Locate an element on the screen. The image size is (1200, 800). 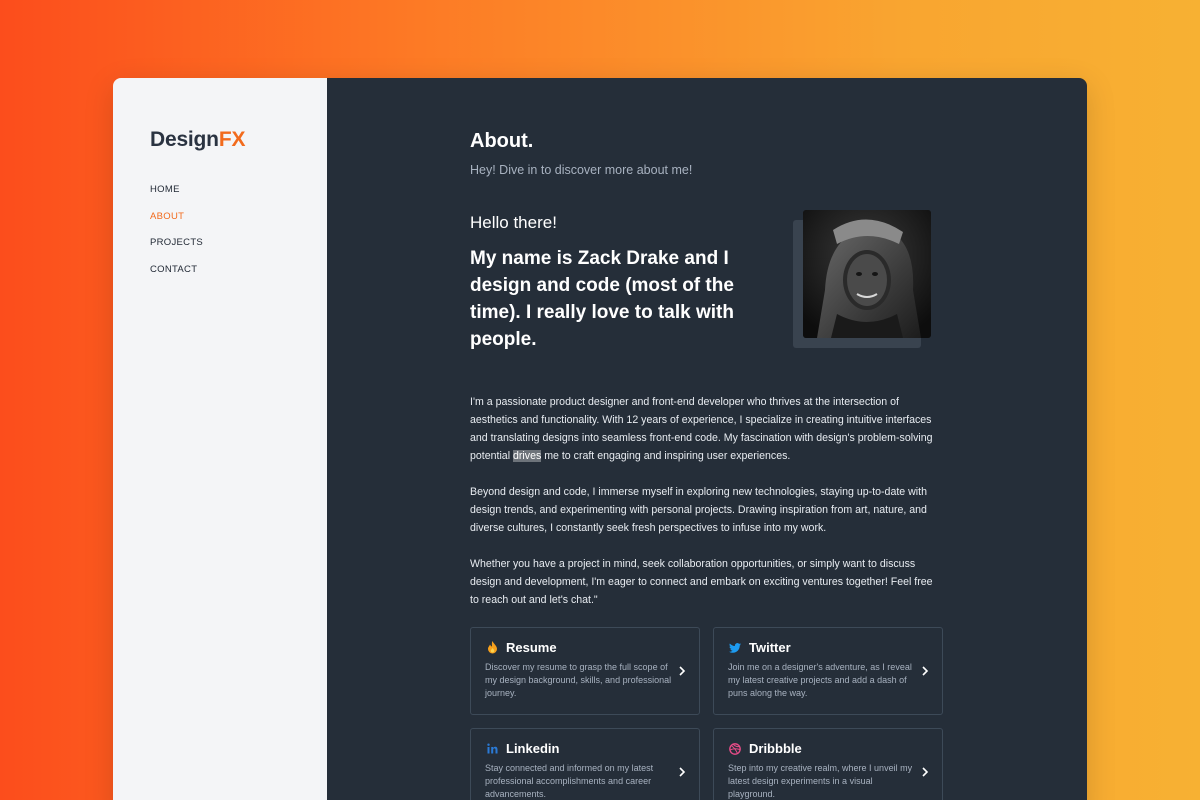
profile-photo is located at coordinates (867, 274).